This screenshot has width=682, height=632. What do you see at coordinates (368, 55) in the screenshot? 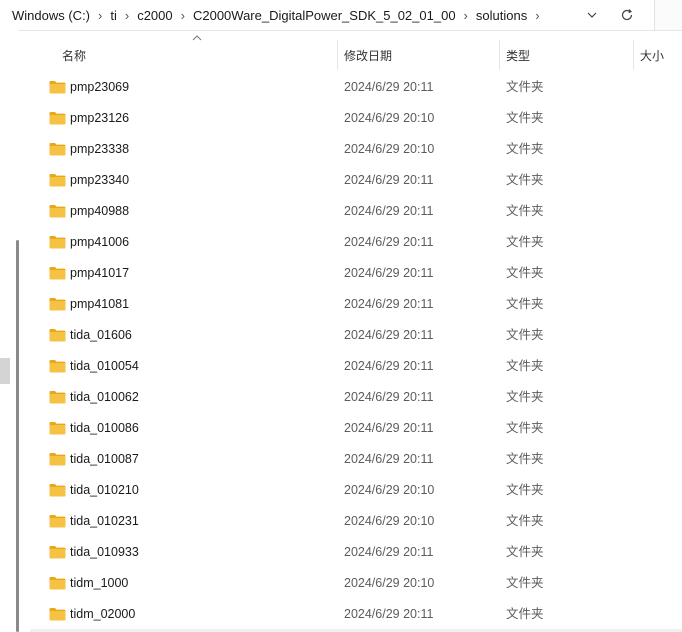
I see `column-date: 修改日期` at bounding box center [368, 55].